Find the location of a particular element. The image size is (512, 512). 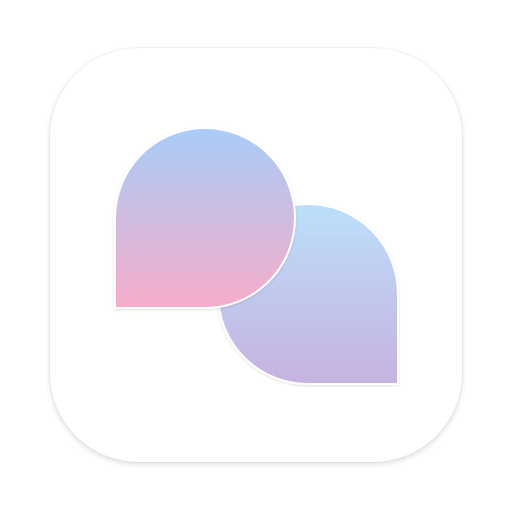

front-bubble is located at coordinates (205, 218).